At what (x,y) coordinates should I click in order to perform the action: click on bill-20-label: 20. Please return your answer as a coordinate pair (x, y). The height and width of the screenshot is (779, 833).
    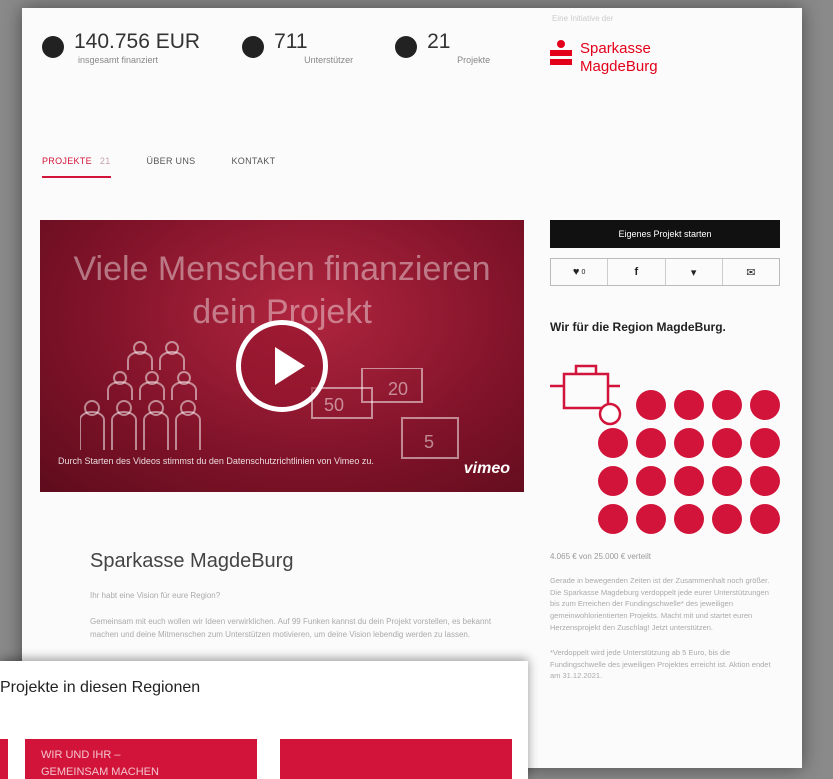
    Looking at the image, I should click on (398, 389).